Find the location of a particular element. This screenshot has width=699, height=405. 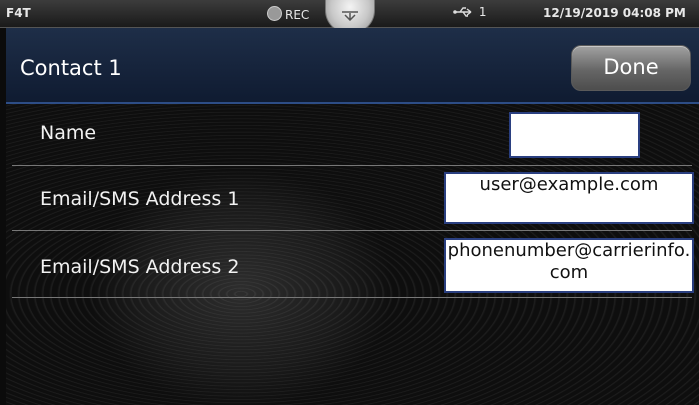

date-time: 12/19/2019 04:08 PM is located at coordinates (614, 13).